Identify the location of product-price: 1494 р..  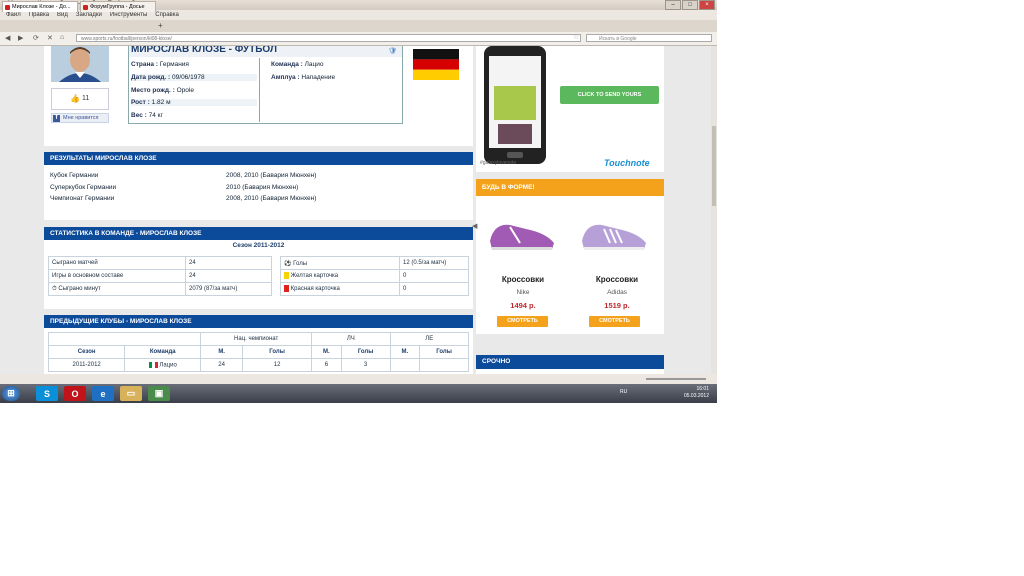
(523, 305).